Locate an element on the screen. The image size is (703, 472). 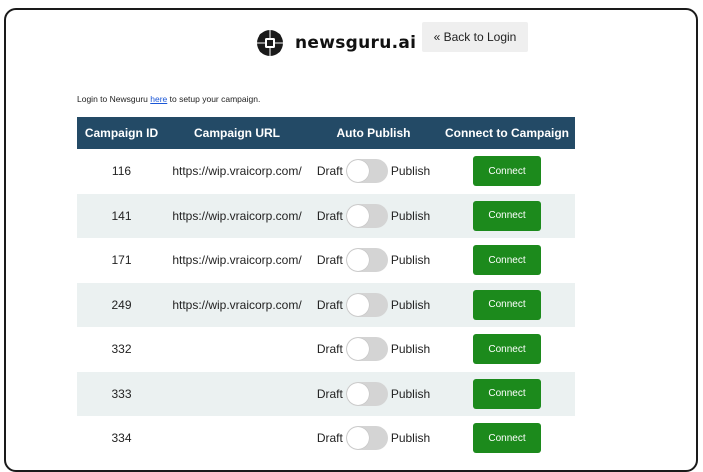
table-row: 333 Draft Publish Connect is located at coordinates (326, 394).